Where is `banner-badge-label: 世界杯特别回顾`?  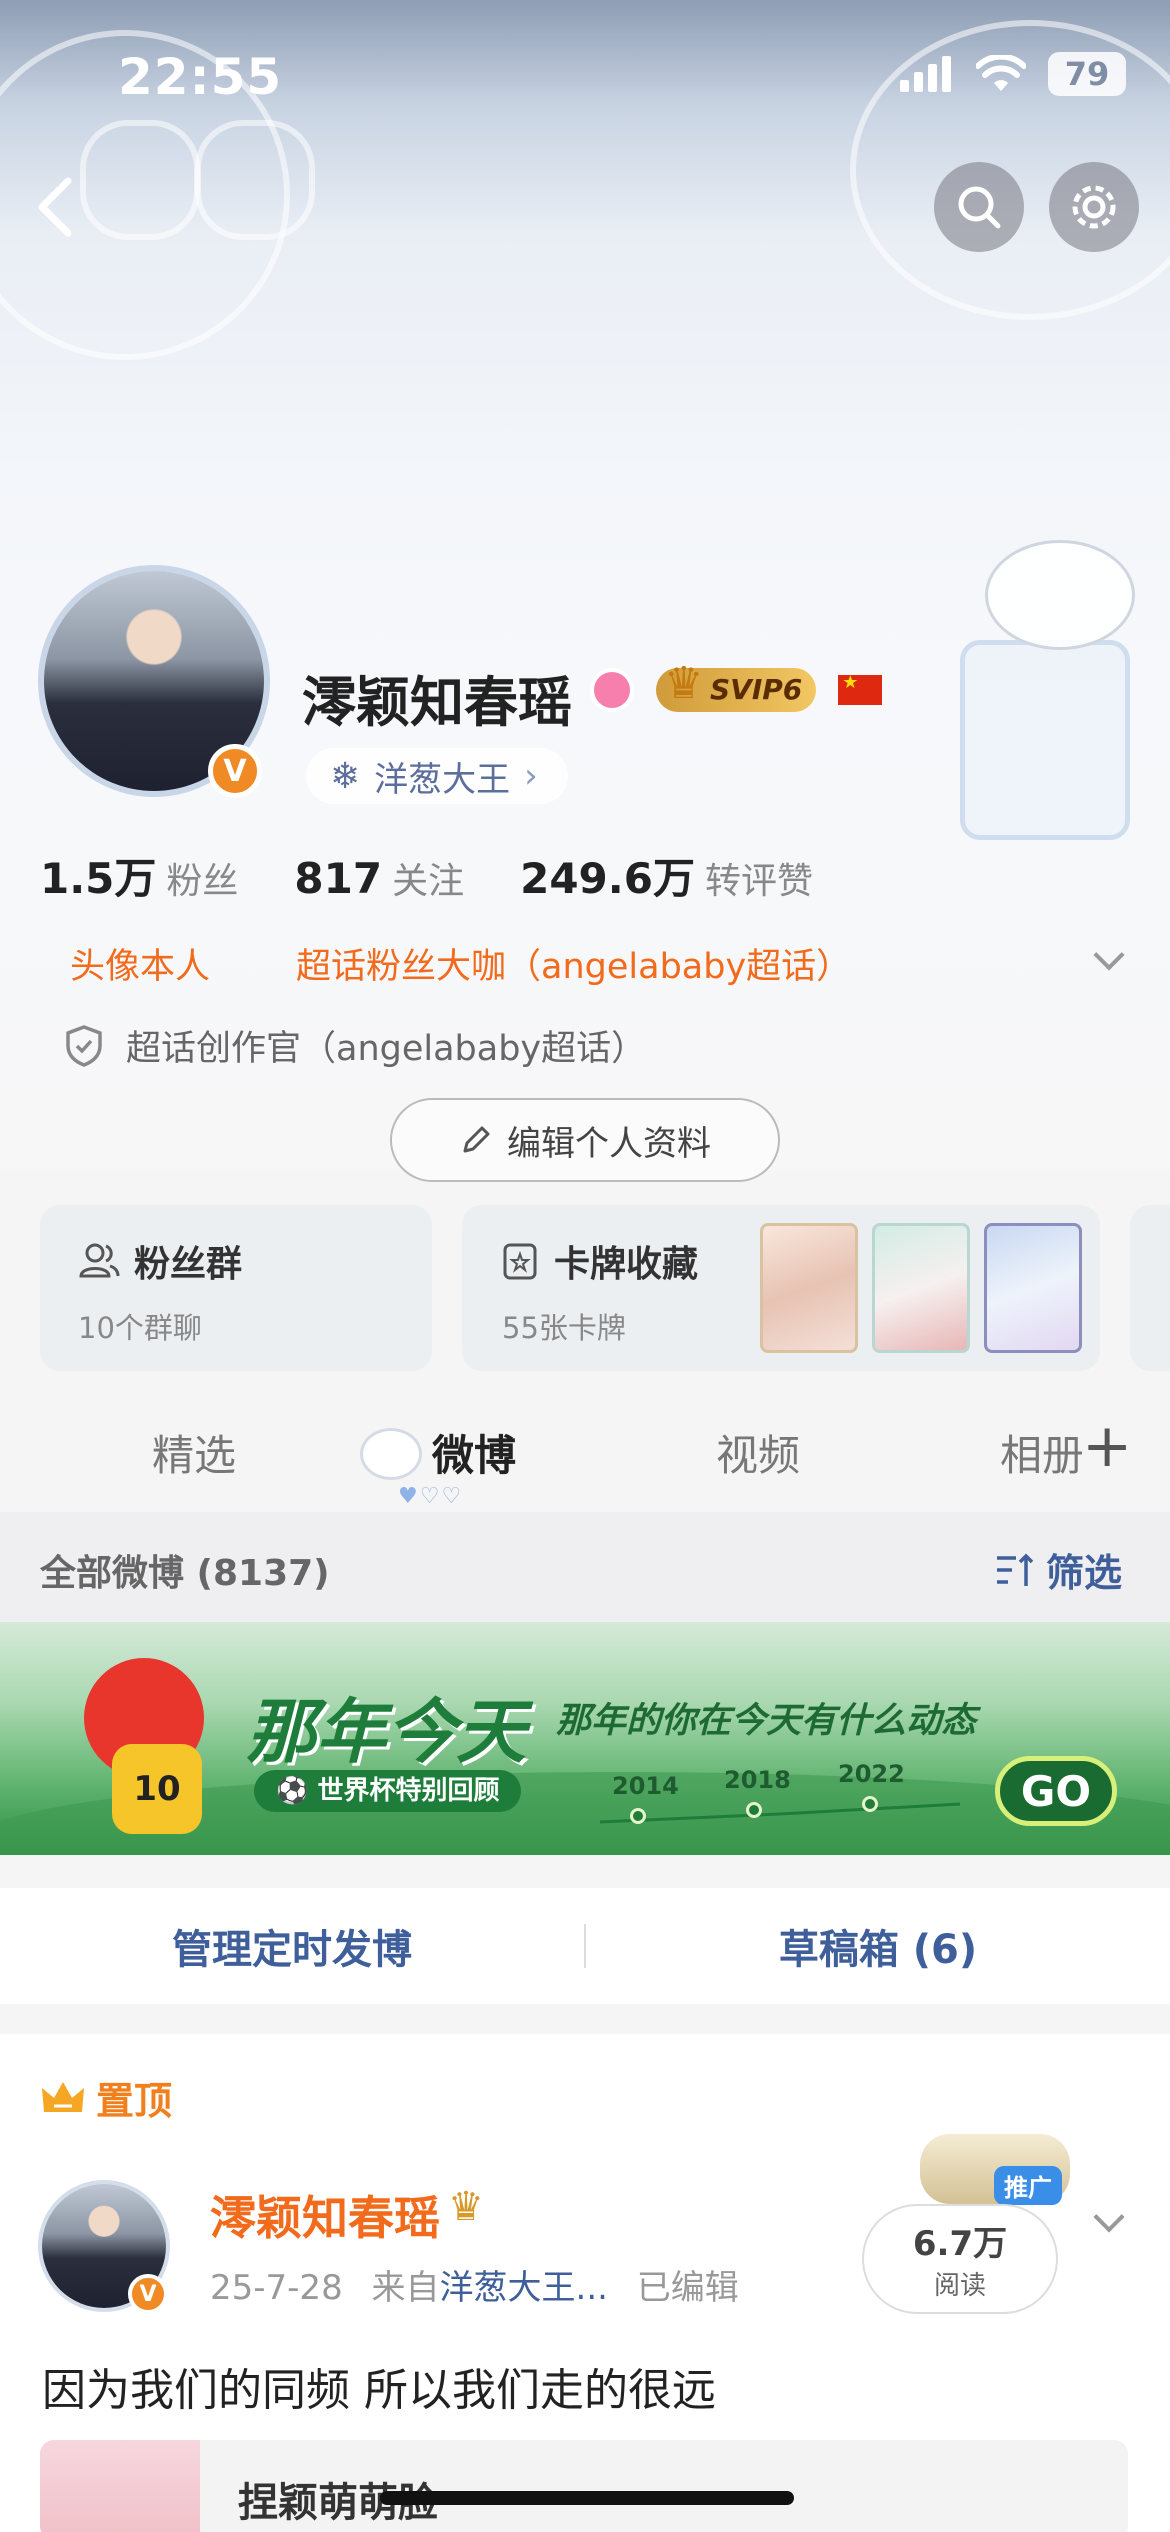
banner-badge-label: 世界杯特别回顾 is located at coordinates (408, 1791).